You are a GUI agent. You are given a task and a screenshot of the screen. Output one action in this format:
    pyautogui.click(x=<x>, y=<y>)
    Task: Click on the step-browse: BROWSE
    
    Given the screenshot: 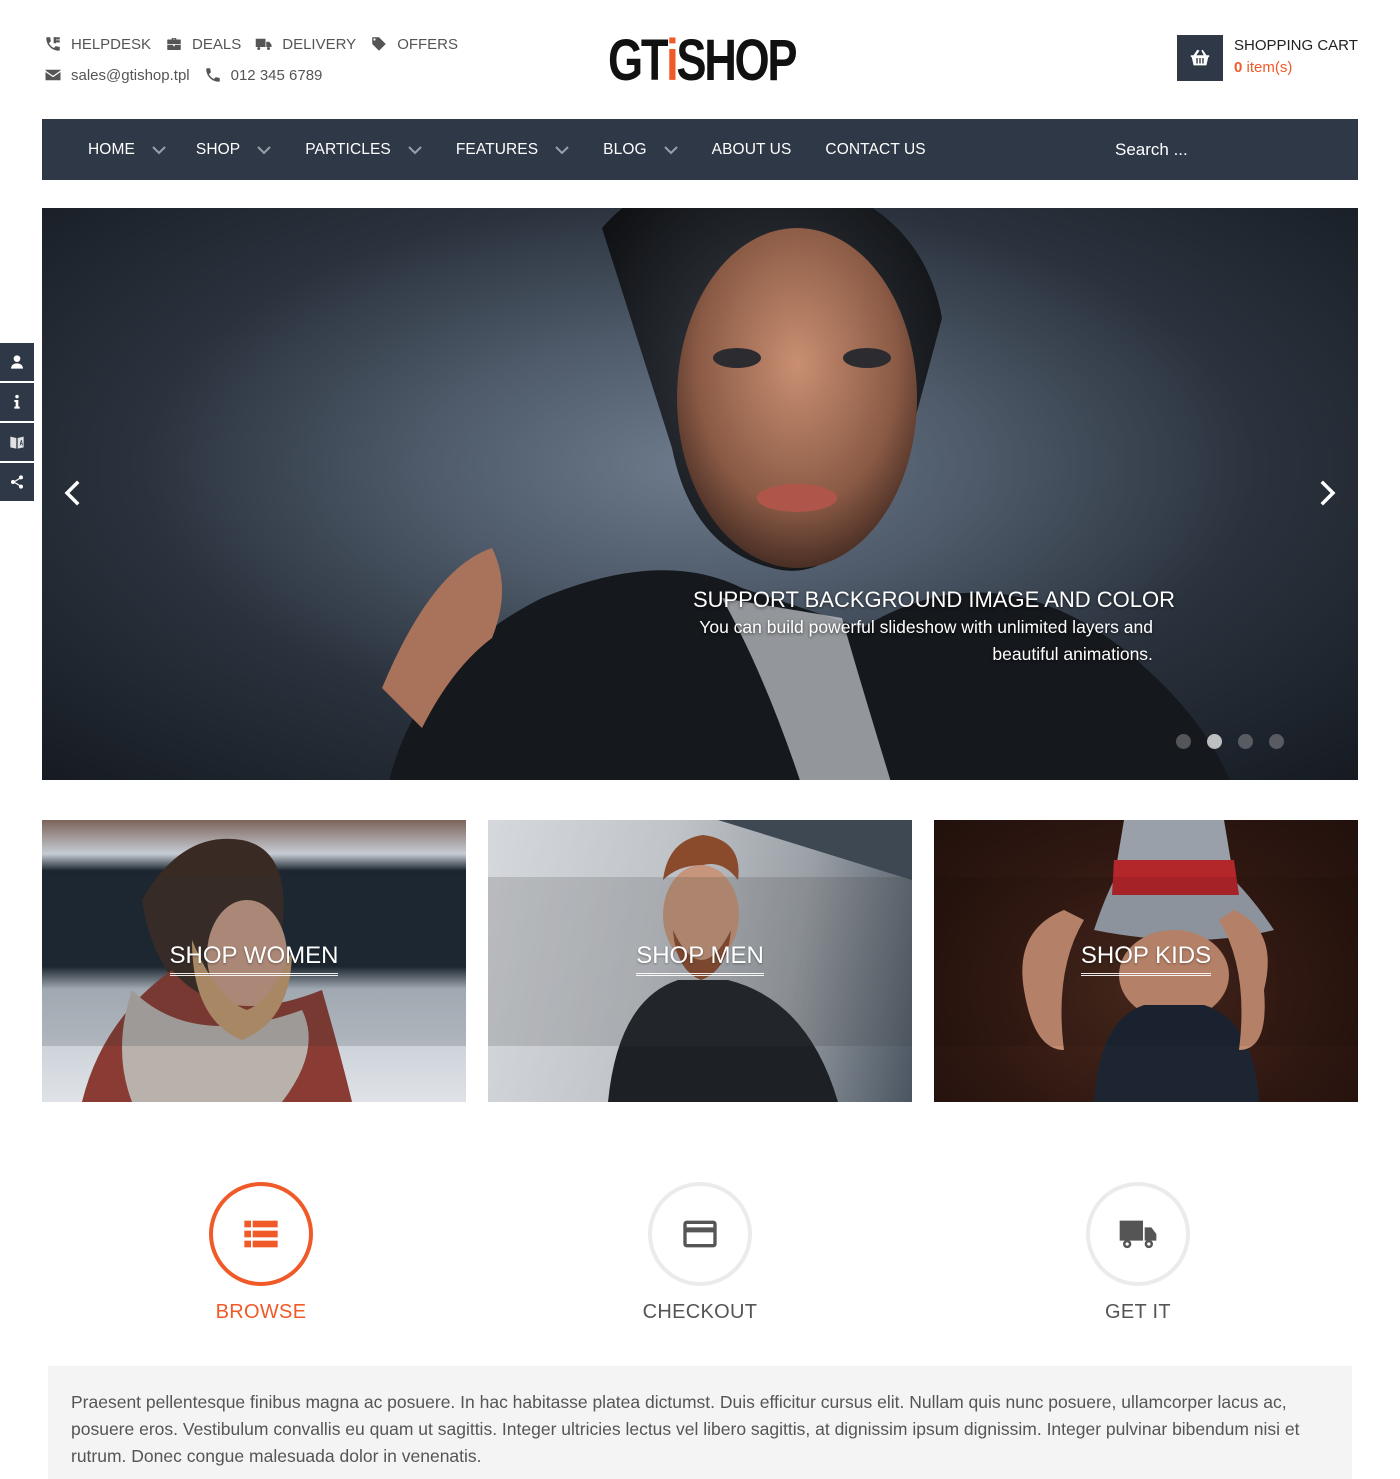 What is the action you would take?
    pyautogui.click(x=261, y=1253)
    